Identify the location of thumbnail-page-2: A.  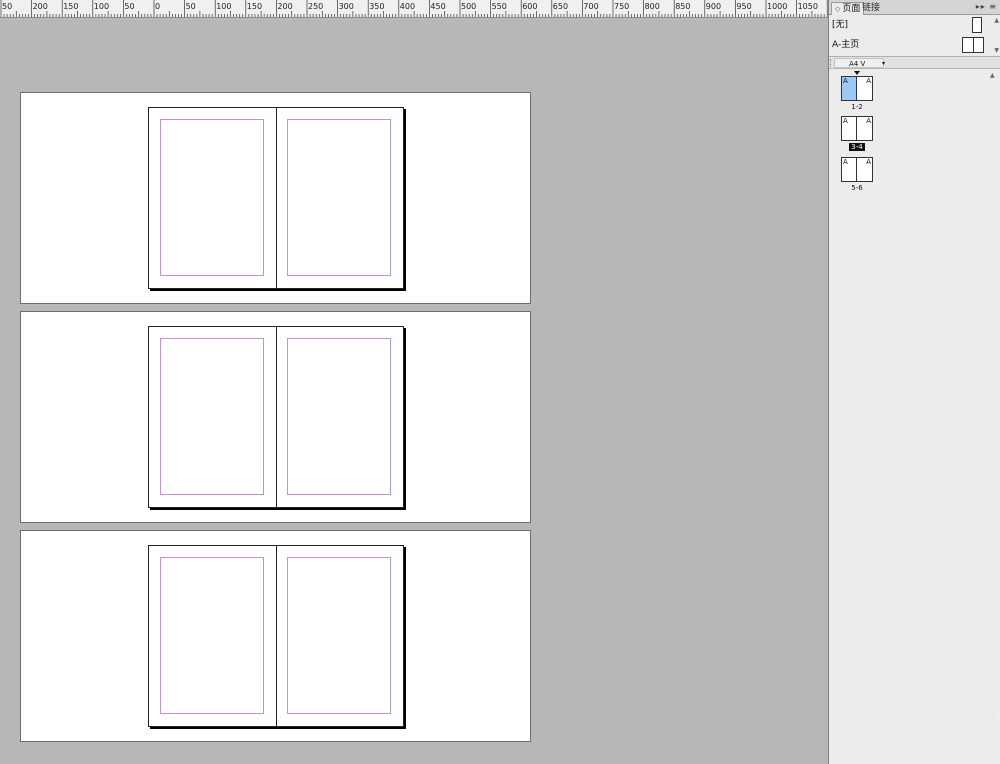
(864, 88).